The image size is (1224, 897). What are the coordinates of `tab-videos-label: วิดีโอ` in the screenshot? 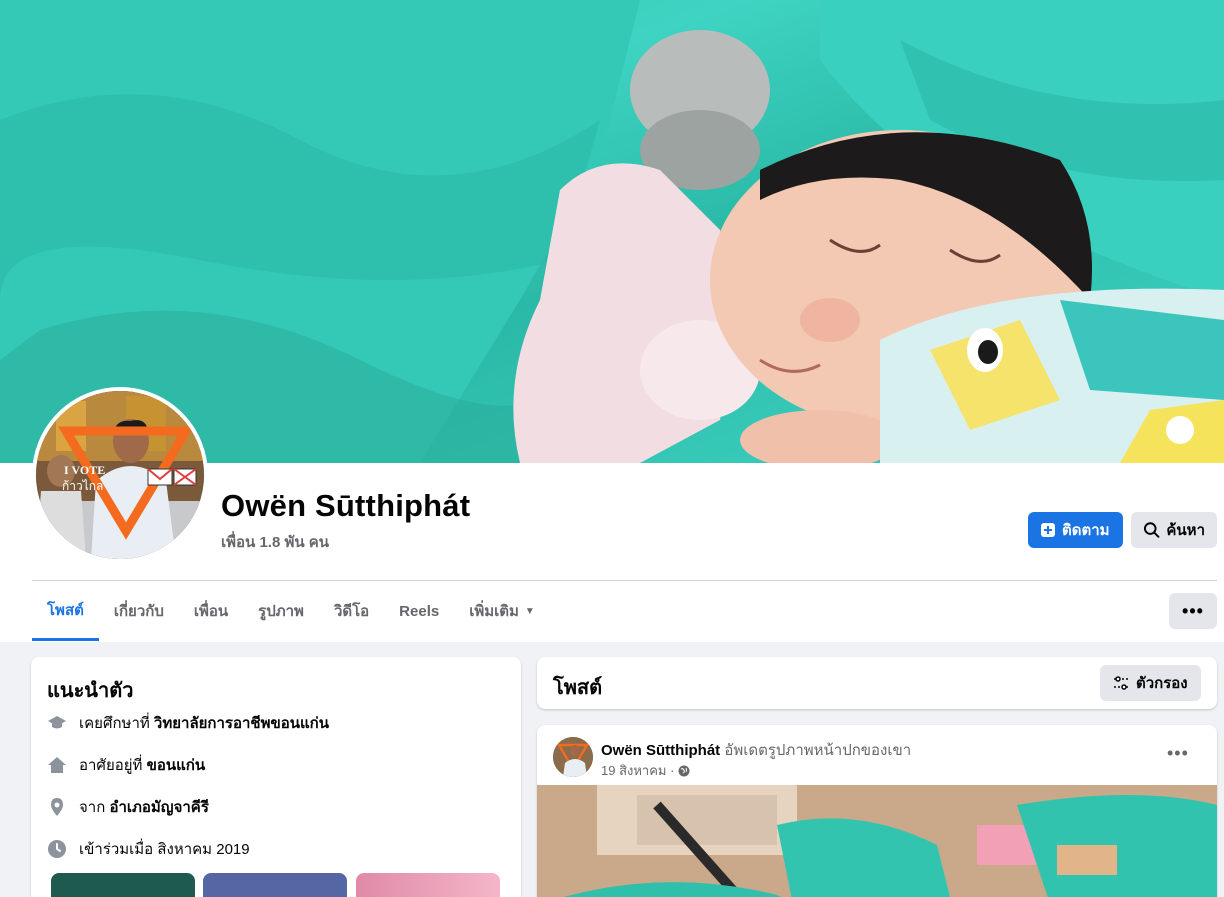 It's located at (351, 611).